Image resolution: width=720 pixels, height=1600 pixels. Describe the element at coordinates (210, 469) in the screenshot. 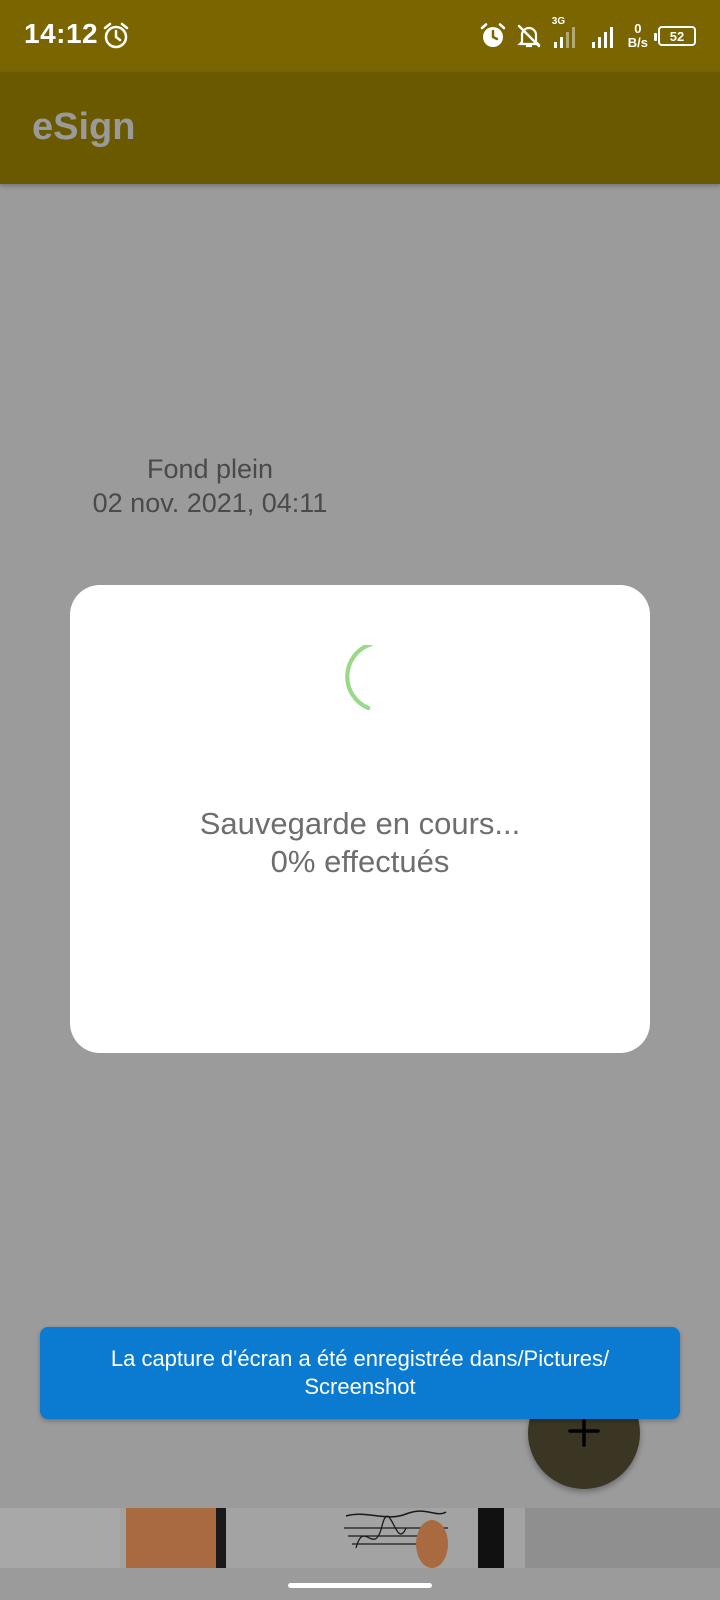

I see `document-name: Fond plein` at that location.